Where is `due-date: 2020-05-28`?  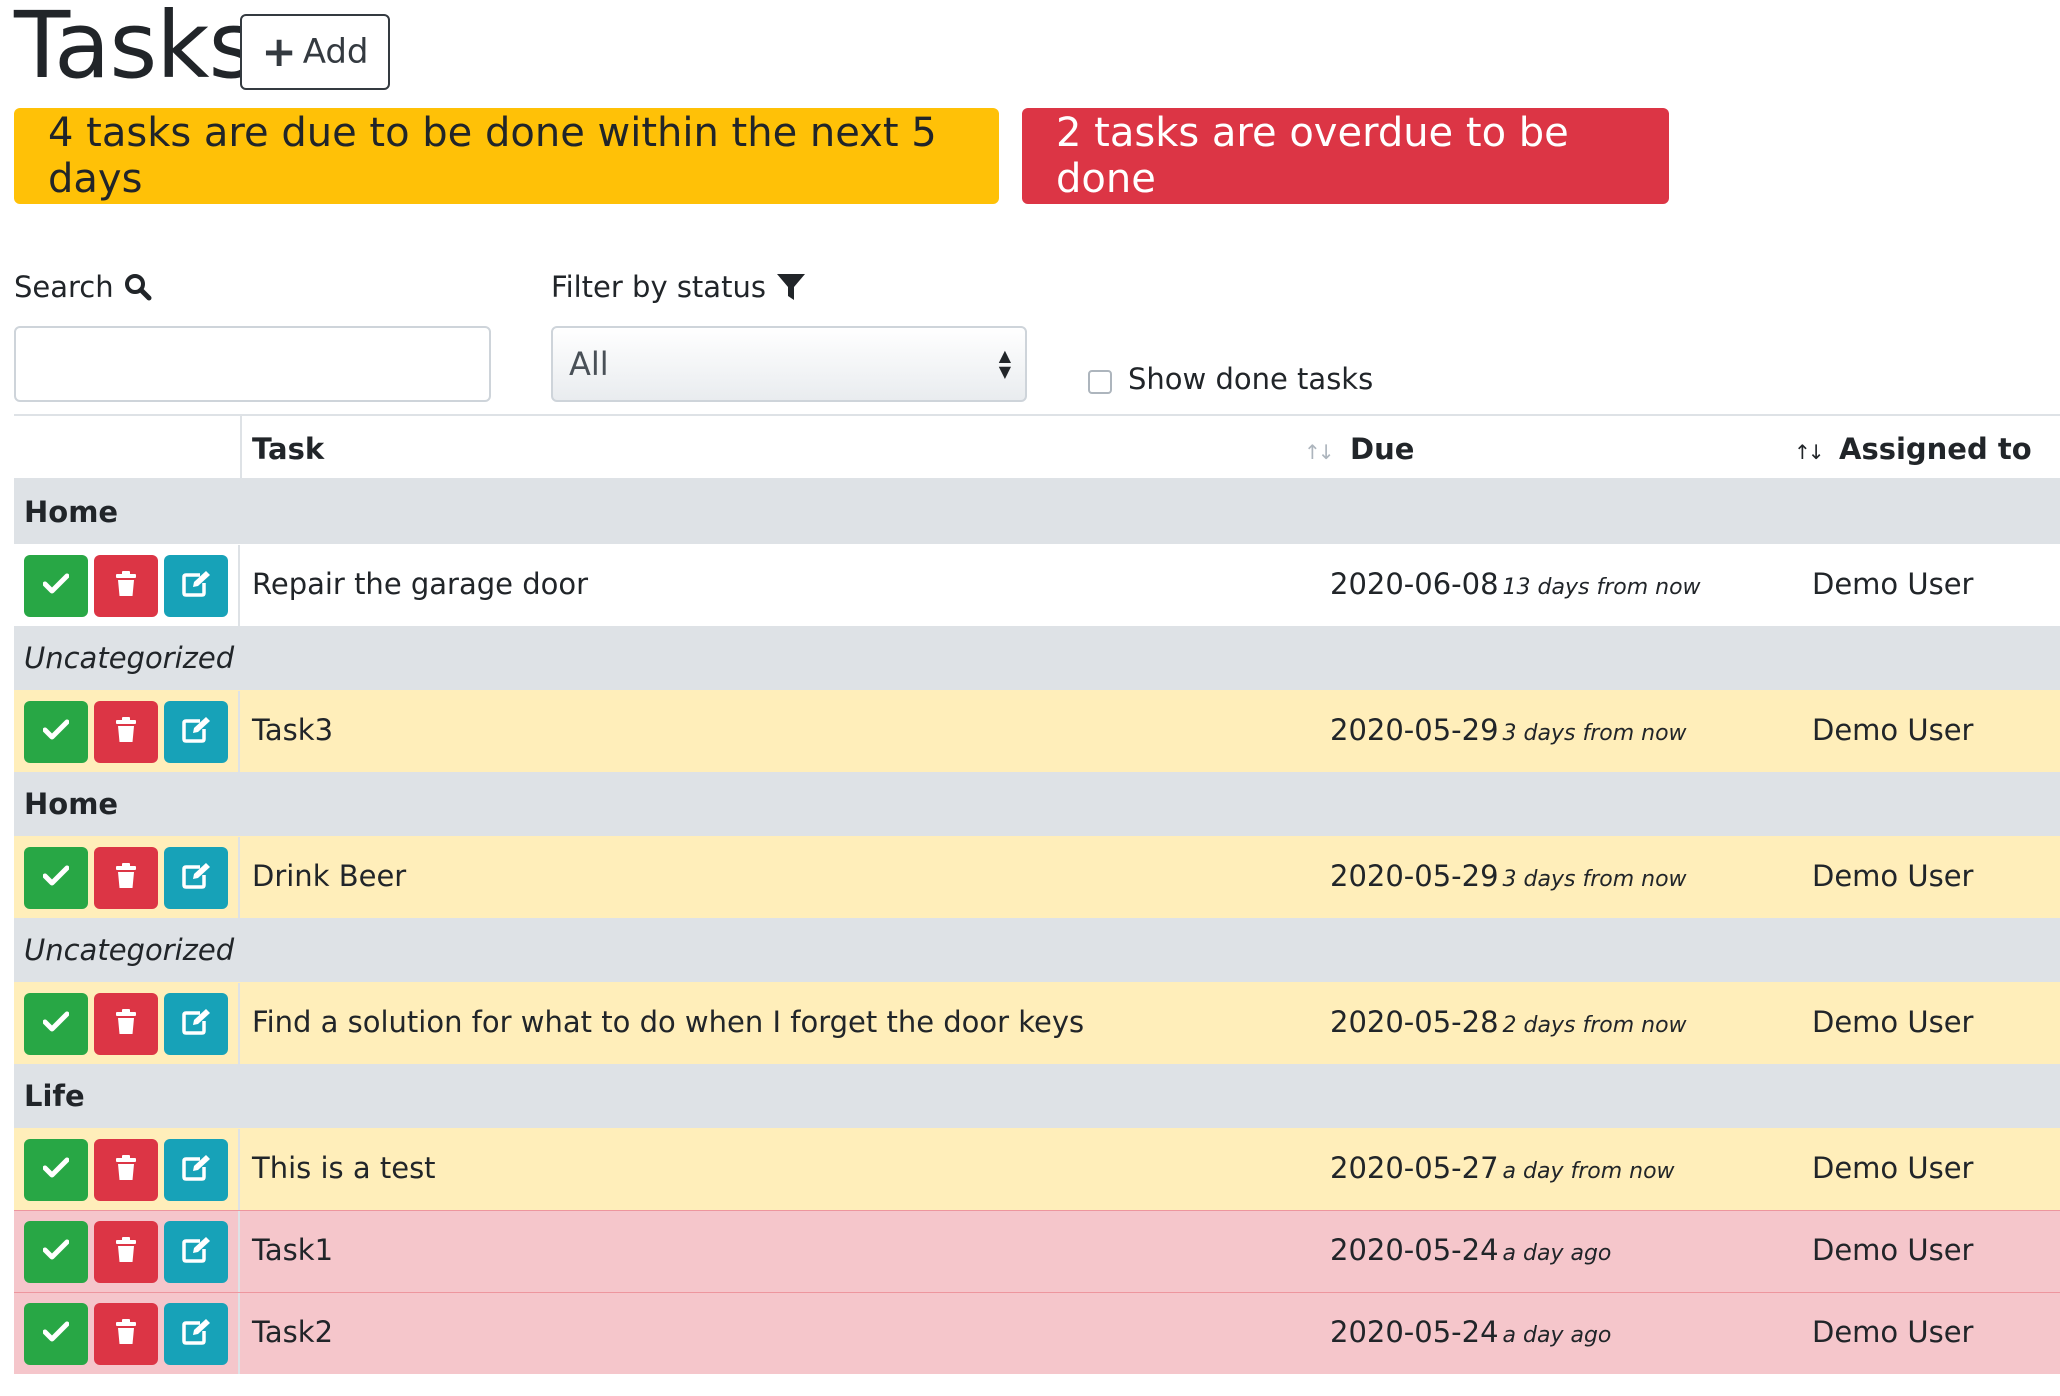 due-date: 2020-05-28 is located at coordinates (1414, 1022).